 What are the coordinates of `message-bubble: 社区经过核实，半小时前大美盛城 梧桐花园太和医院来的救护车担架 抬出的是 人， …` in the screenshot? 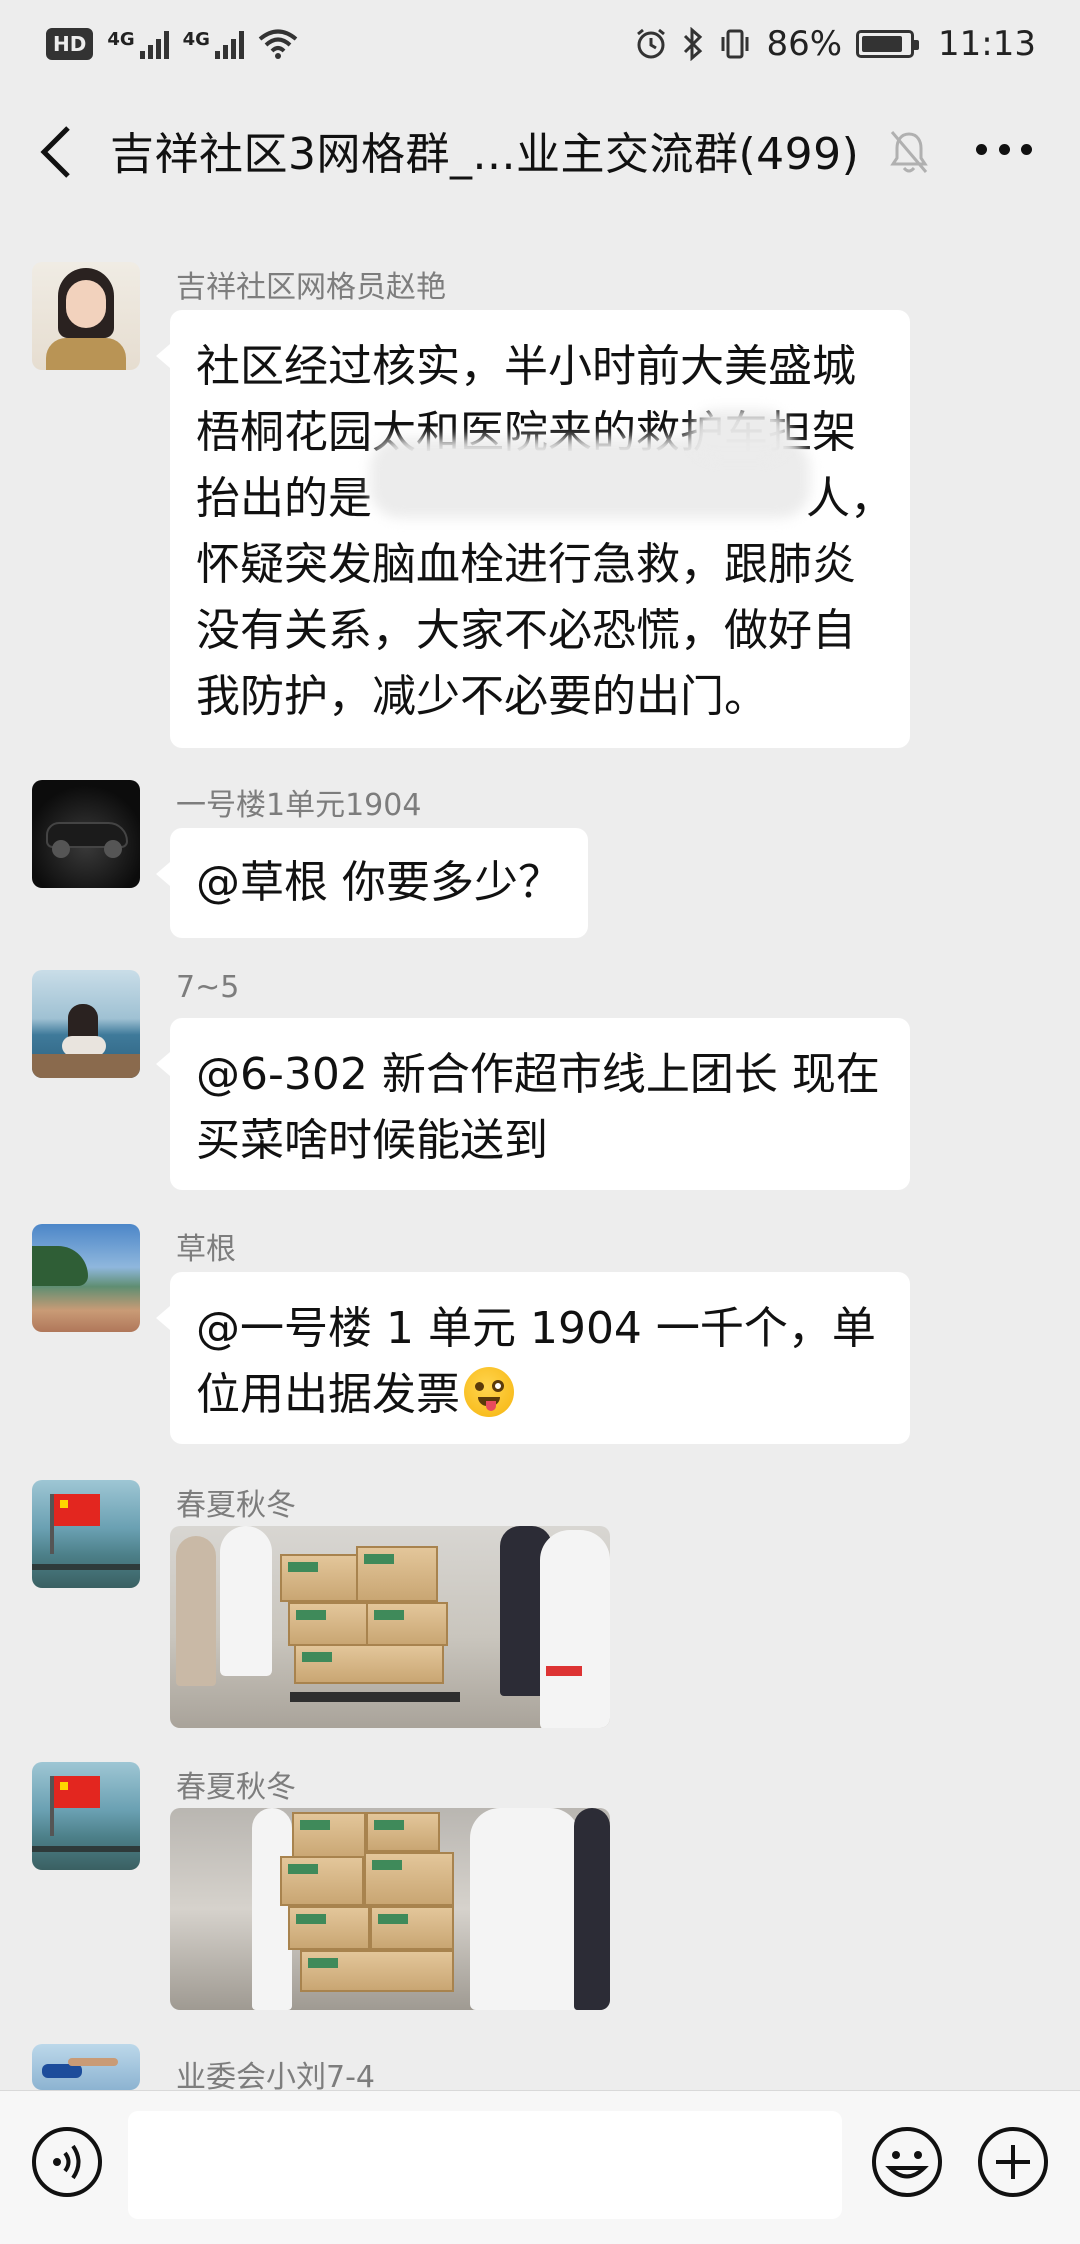 It's located at (533, 529).